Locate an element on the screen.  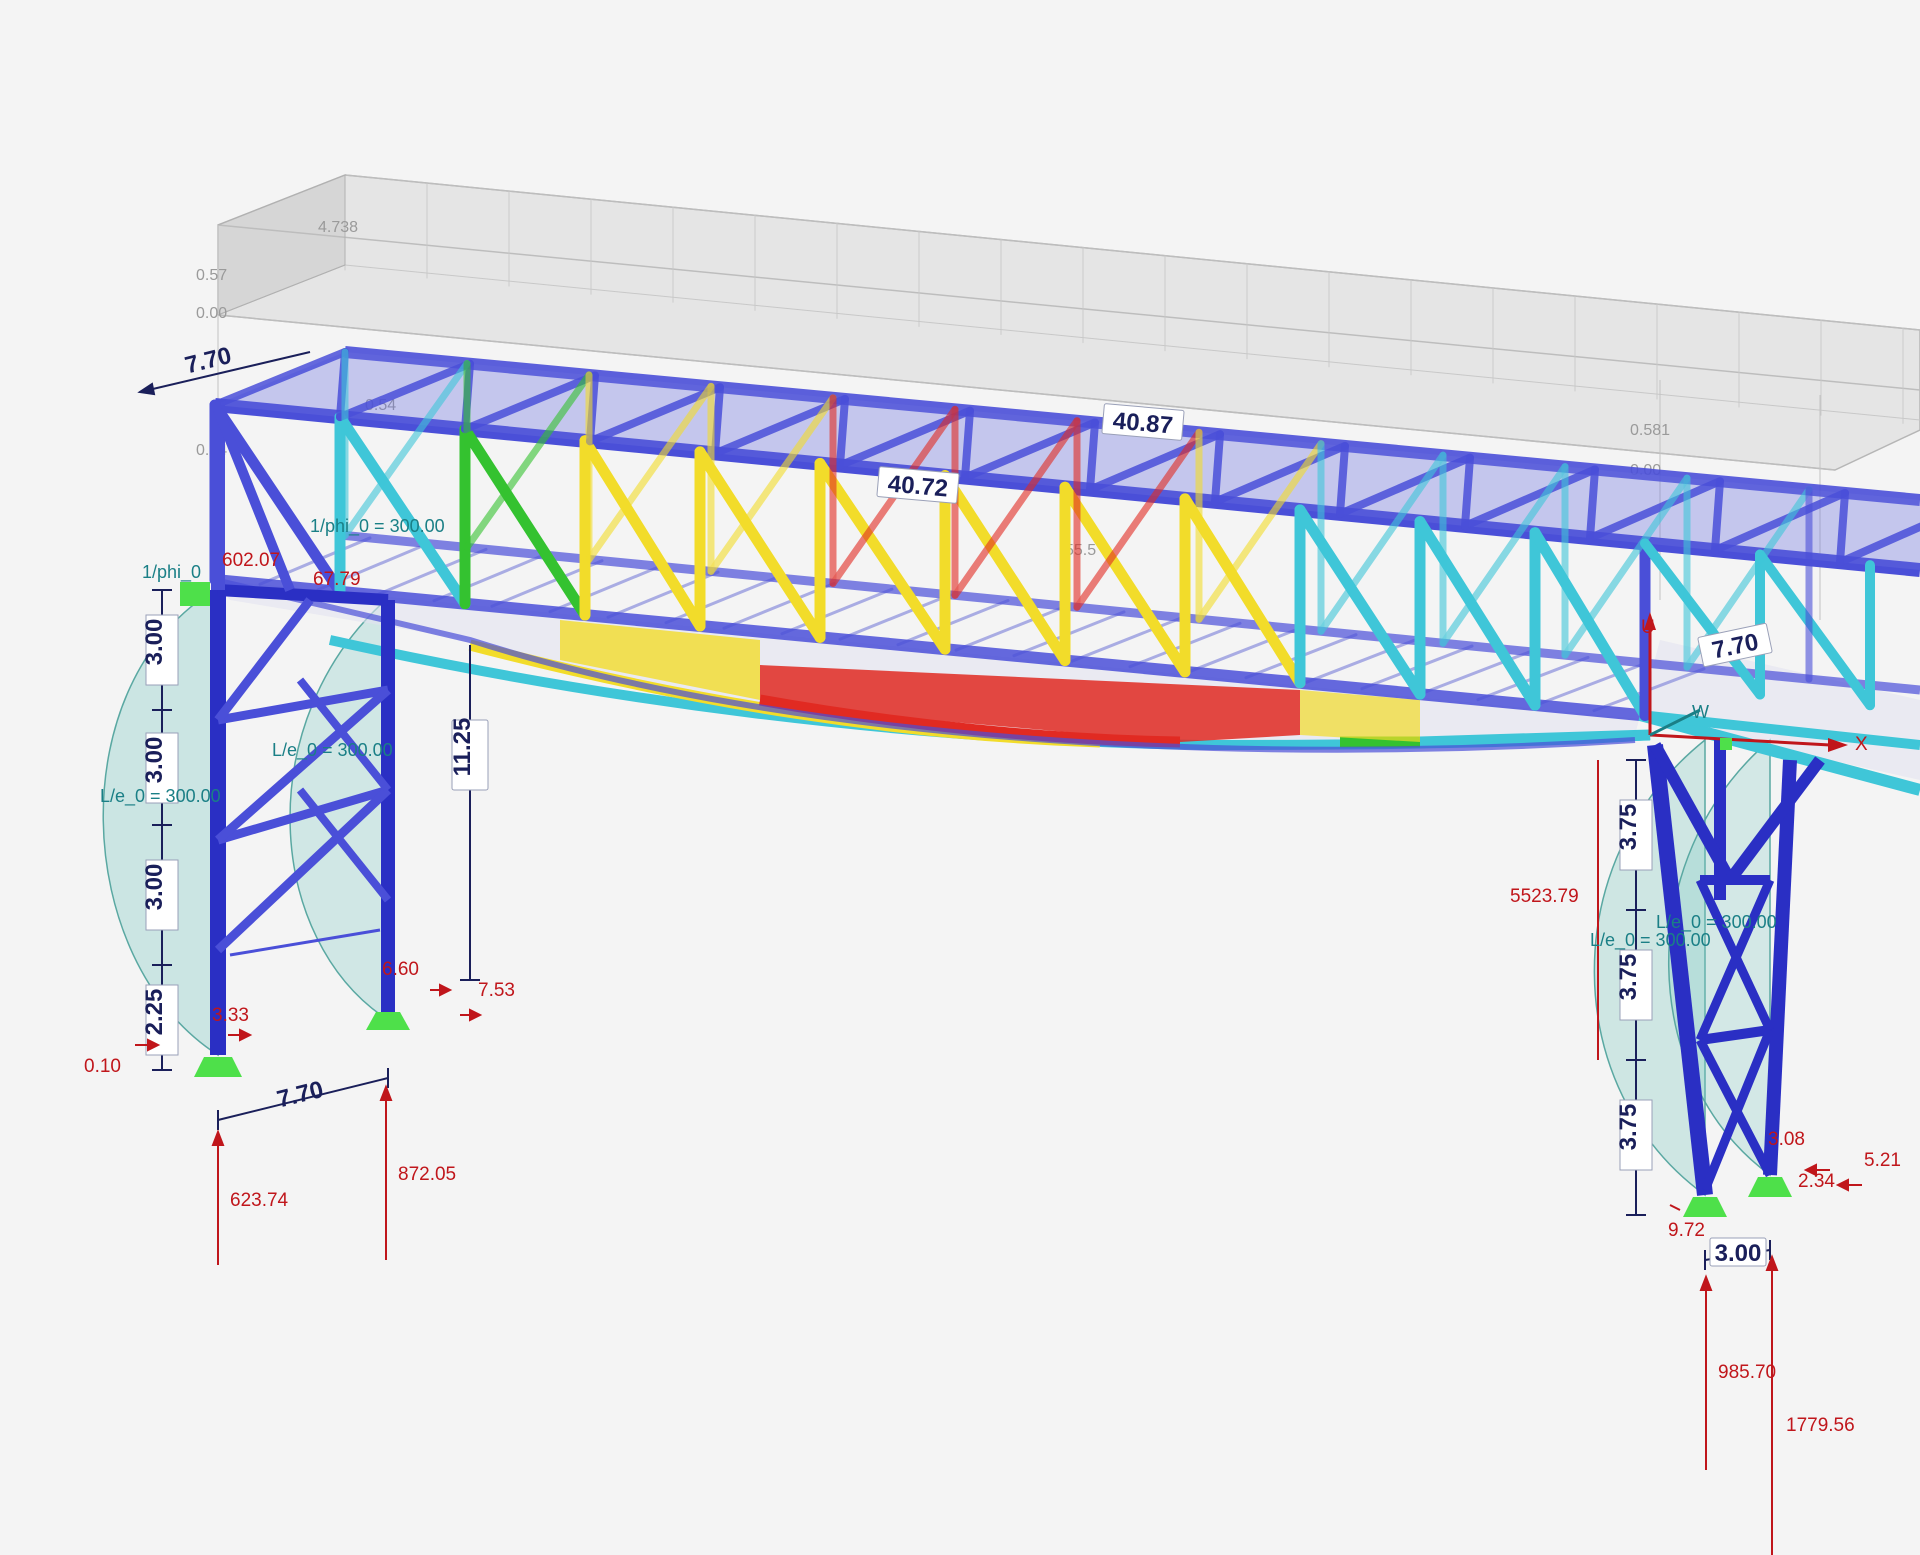
reaction-right-back-vertical: 1779.56 is located at coordinates (1820, 1425).